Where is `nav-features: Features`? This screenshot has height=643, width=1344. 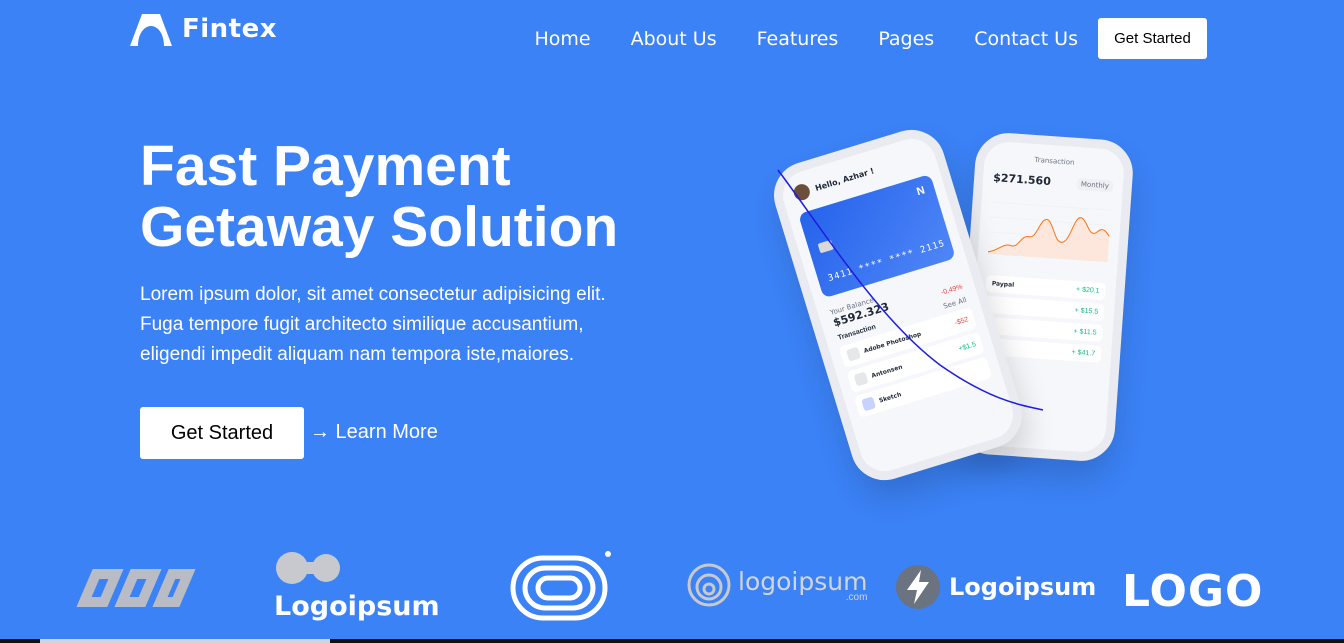
nav-features: Features is located at coordinates (798, 39).